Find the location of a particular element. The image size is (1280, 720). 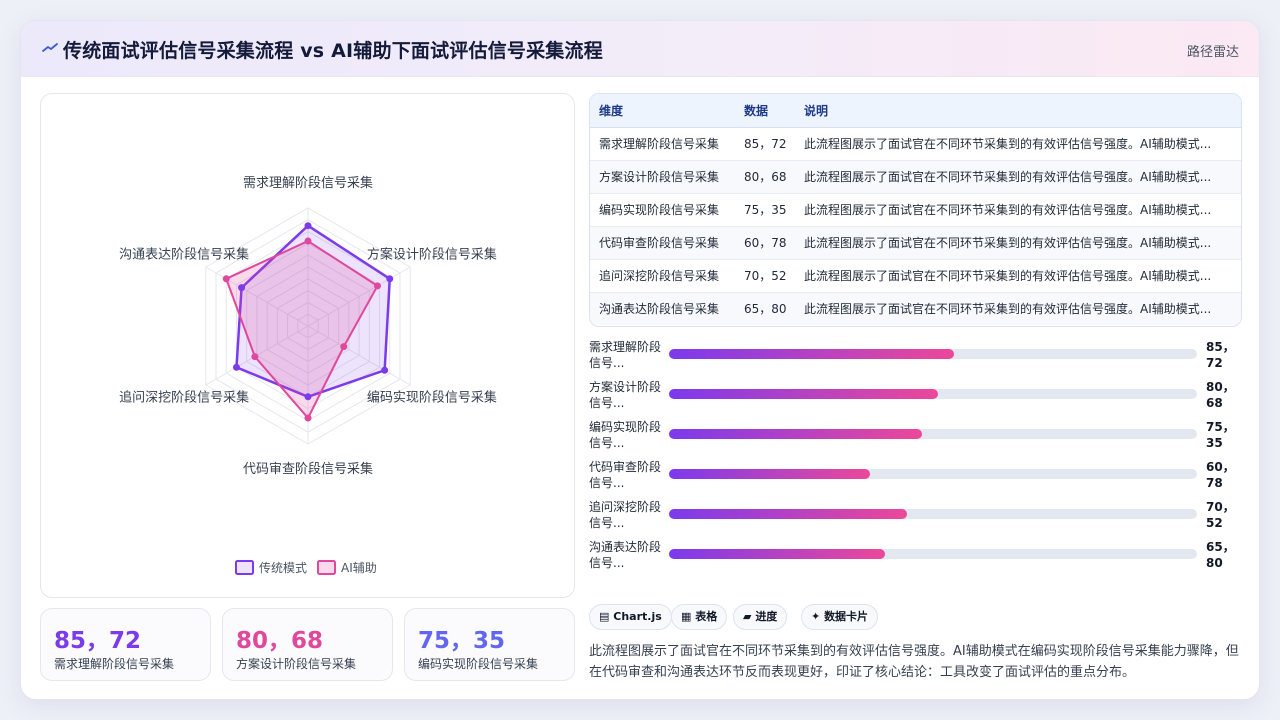

bar-label-line: 追问深挖阶段 is located at coordinates (625, 507).